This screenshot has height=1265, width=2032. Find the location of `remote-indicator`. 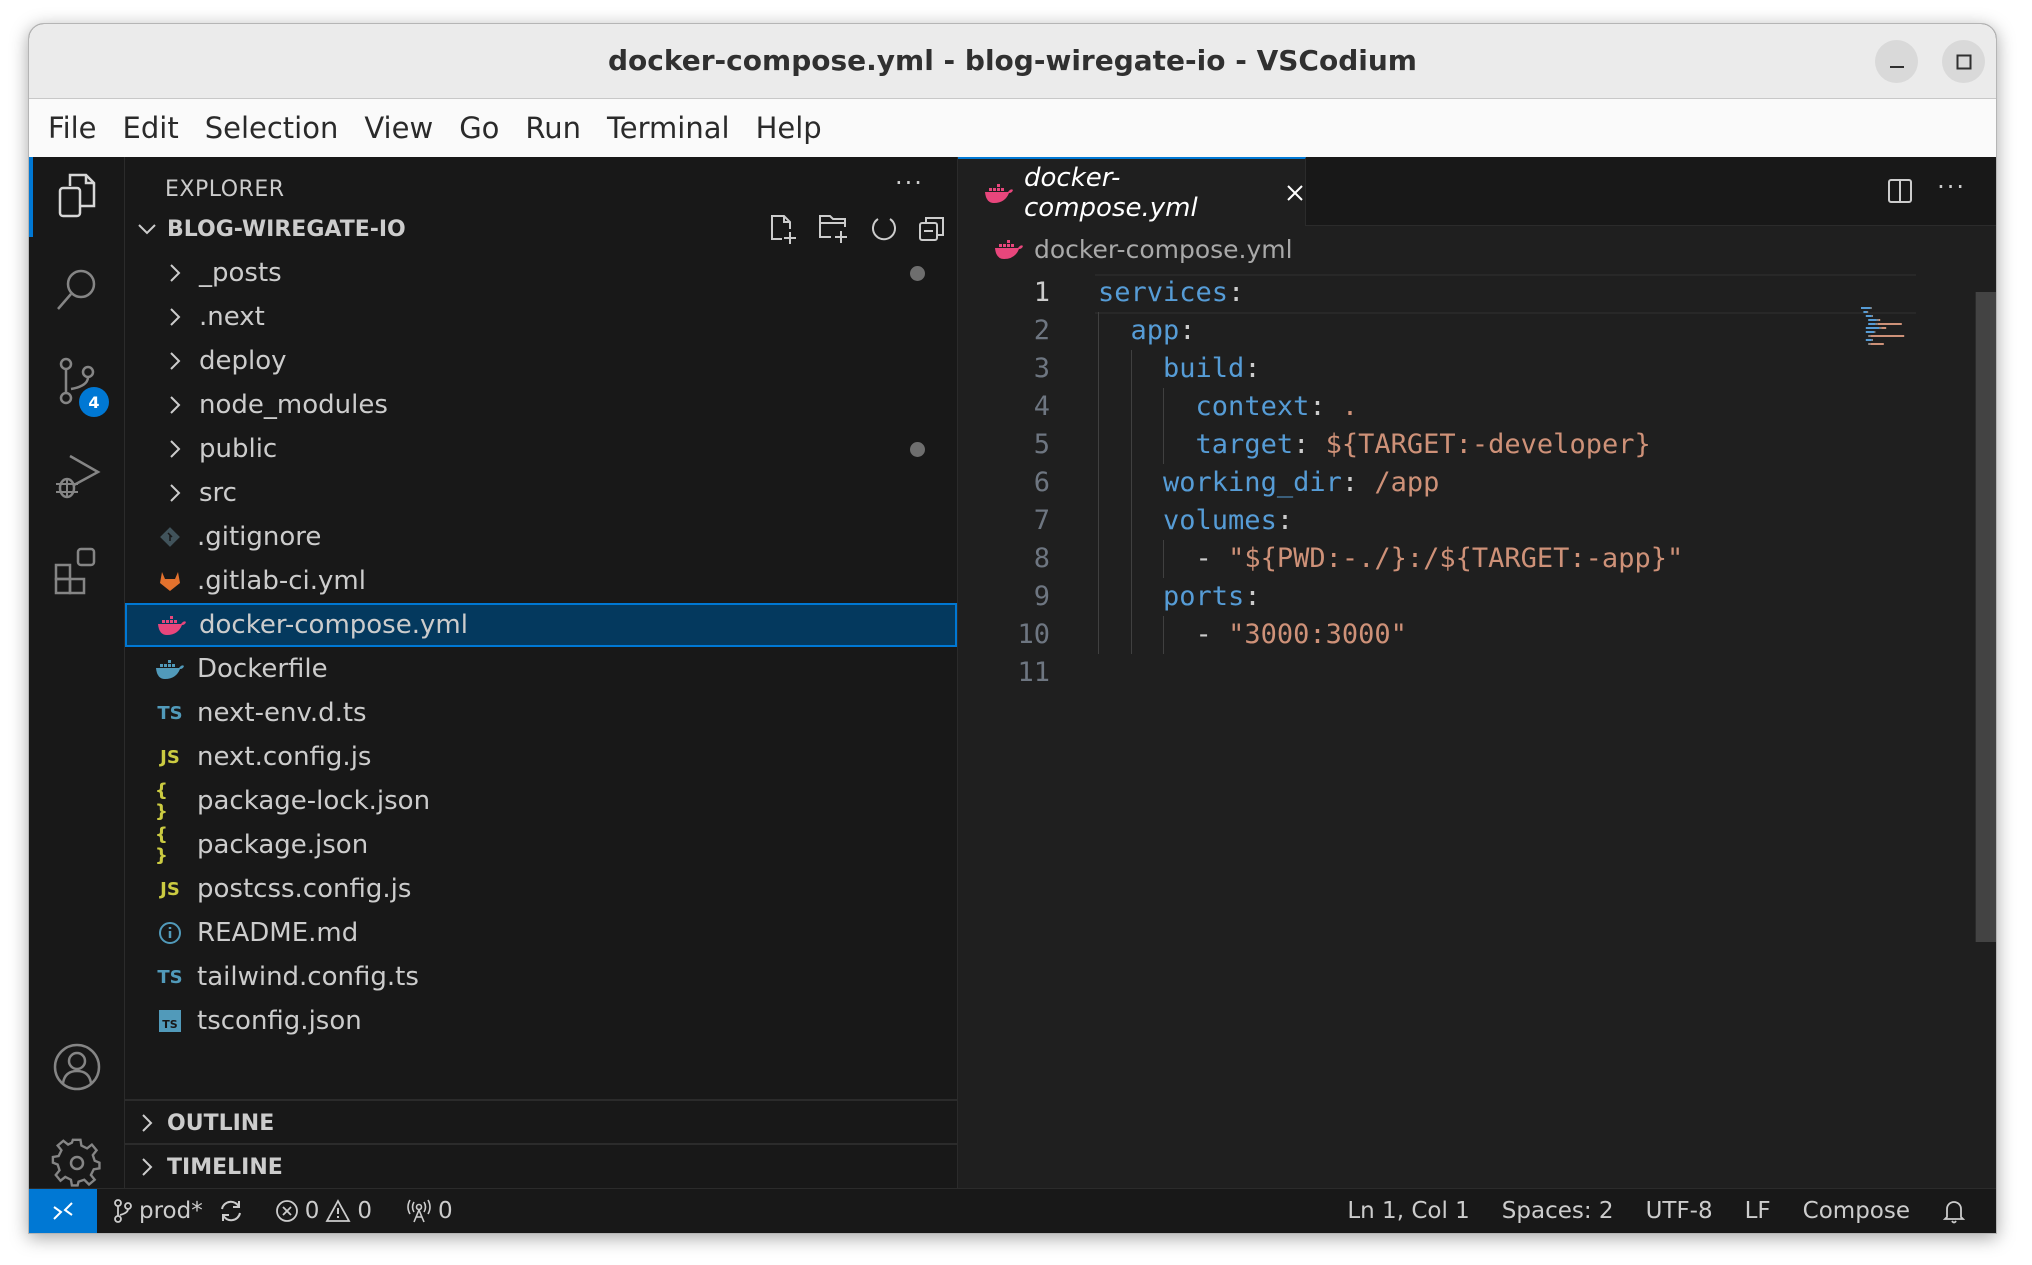

remote-indicator is located at coordinates (63, 1211).